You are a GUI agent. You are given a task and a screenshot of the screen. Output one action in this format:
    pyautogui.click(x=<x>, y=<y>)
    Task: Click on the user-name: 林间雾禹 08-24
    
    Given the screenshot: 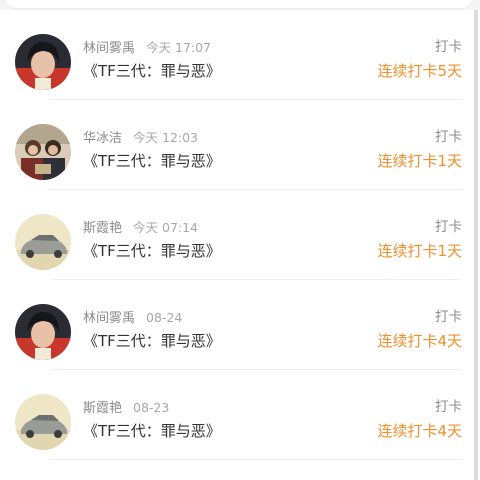 What is the action you would take?
    pyautogui.click(x=132, y=316)
    